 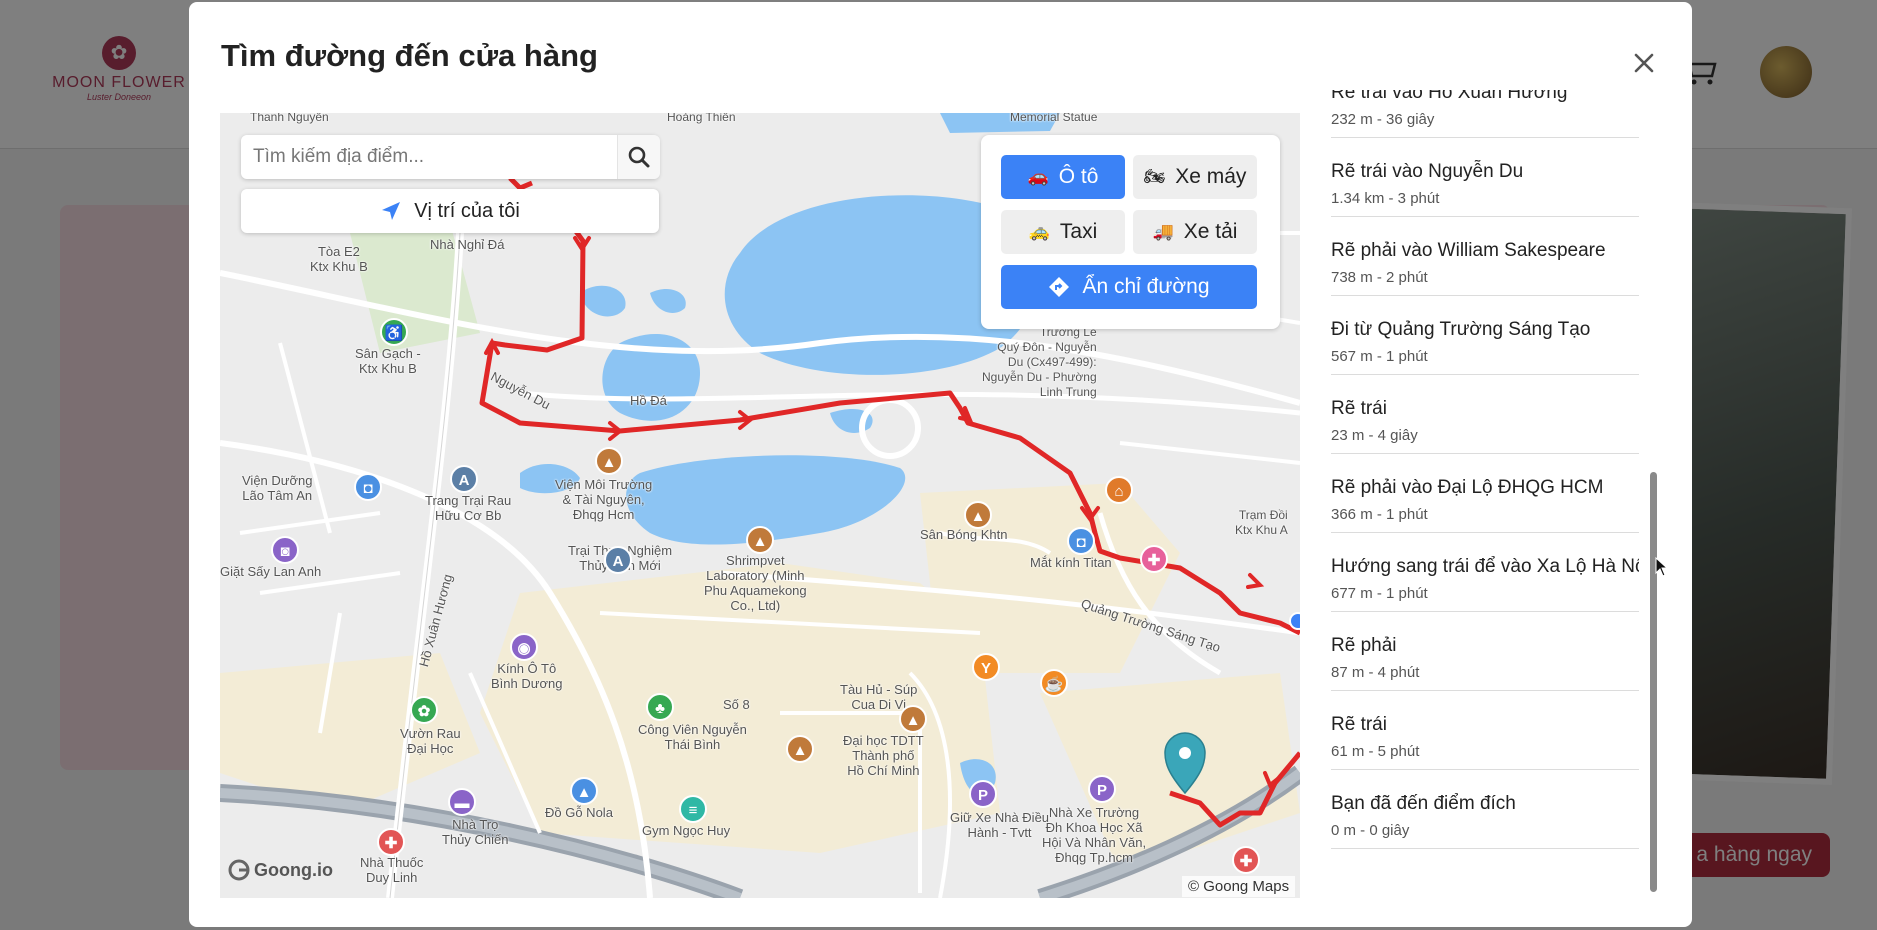 What do you see at coordinates (467, 244) in the screenshot?
I see `map-label: Nhà Nghỉ Đá` at bounding box center [467, 244].